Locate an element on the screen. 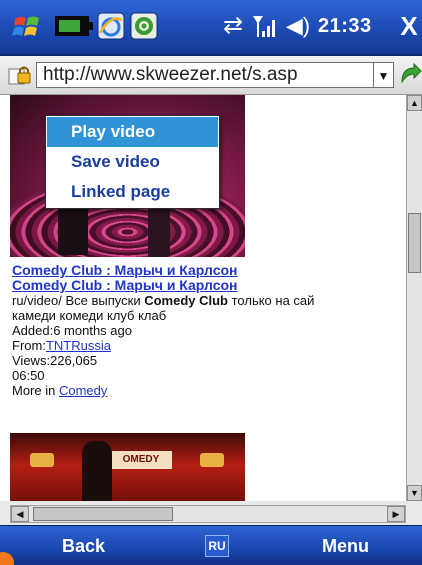 Image resolution: width=422 pixels, height=565 pixels. battery-icon is located at coordinates (74, 26).